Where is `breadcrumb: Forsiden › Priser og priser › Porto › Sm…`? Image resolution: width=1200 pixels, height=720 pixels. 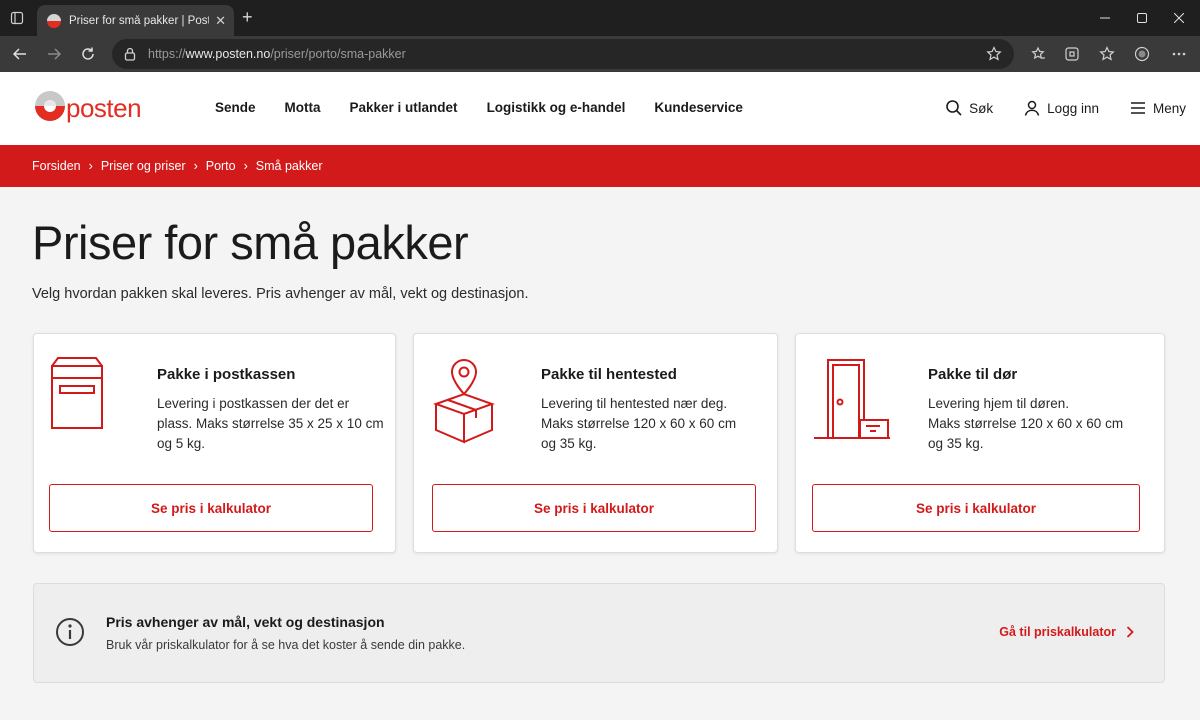
breadcrumb: Forsiden › Priser og priser › Porto › Sm… is located at coordinates (600, 166).